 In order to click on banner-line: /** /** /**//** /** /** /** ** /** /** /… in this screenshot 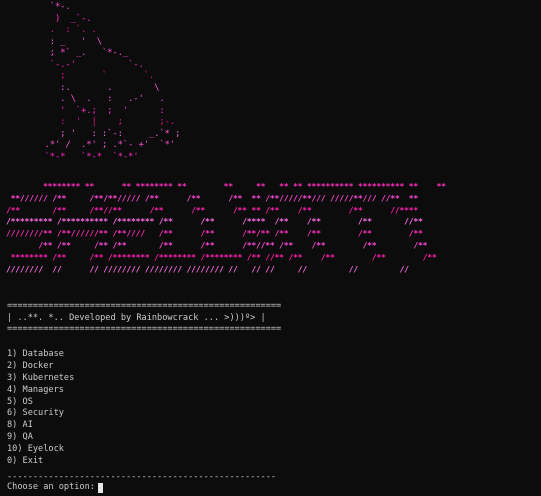, I will do `click(212, 209)`.